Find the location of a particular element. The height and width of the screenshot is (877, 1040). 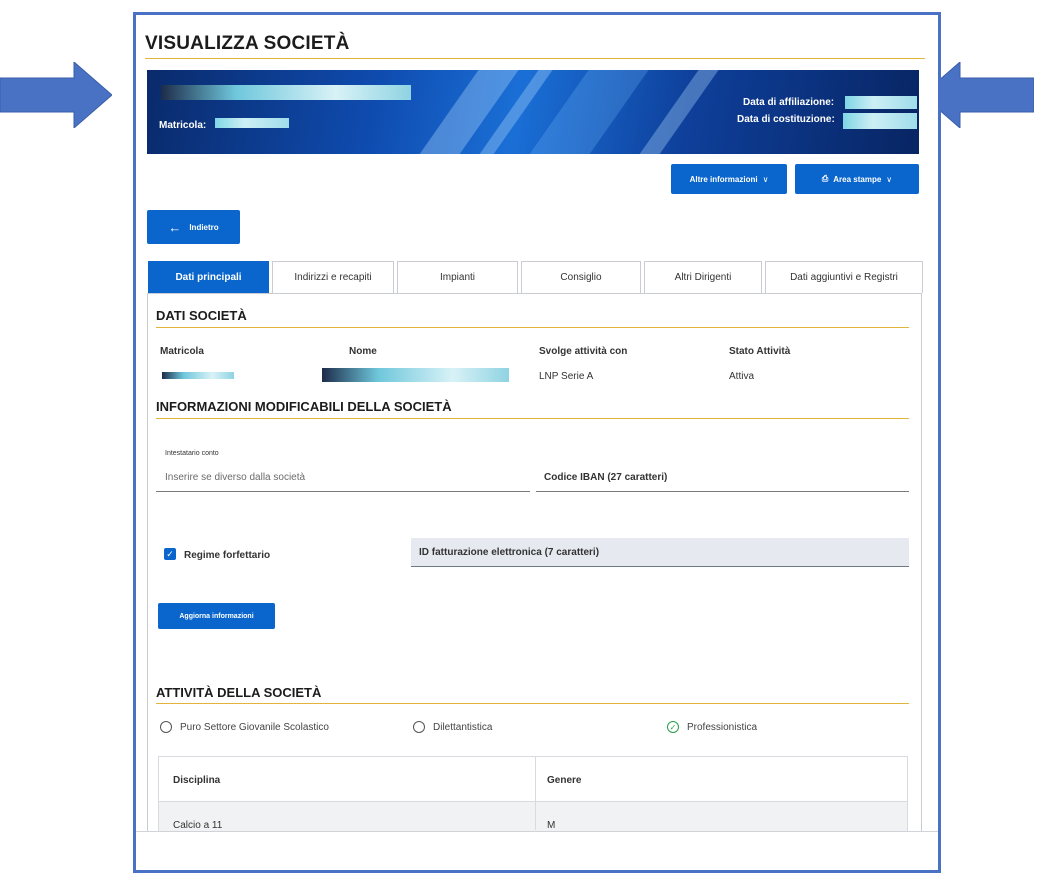

title-rule is located at coordinates (535, 58).